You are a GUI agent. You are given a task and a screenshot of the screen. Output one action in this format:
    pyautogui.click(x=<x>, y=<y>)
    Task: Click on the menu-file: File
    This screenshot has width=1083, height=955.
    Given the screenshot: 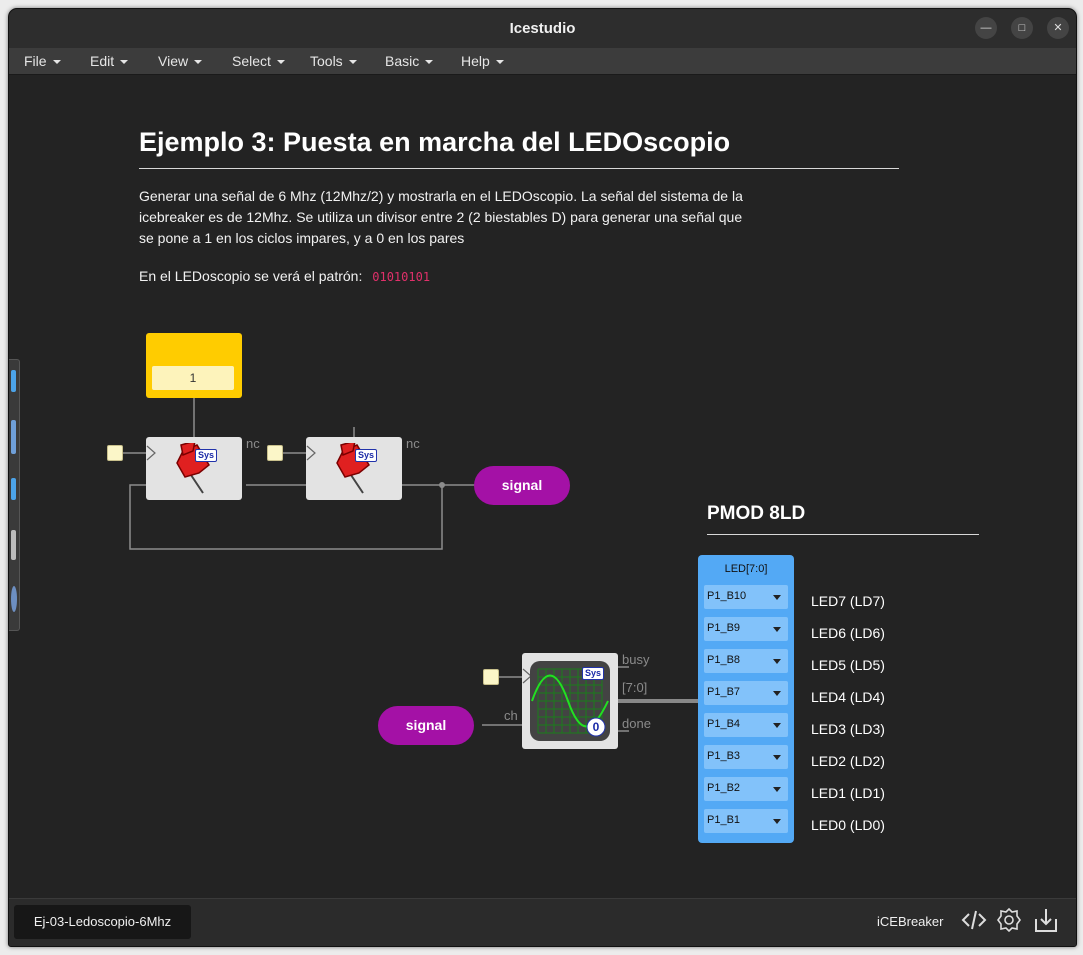 What is the action you would take?
    pyautogui.click(x=42, y=61)
    